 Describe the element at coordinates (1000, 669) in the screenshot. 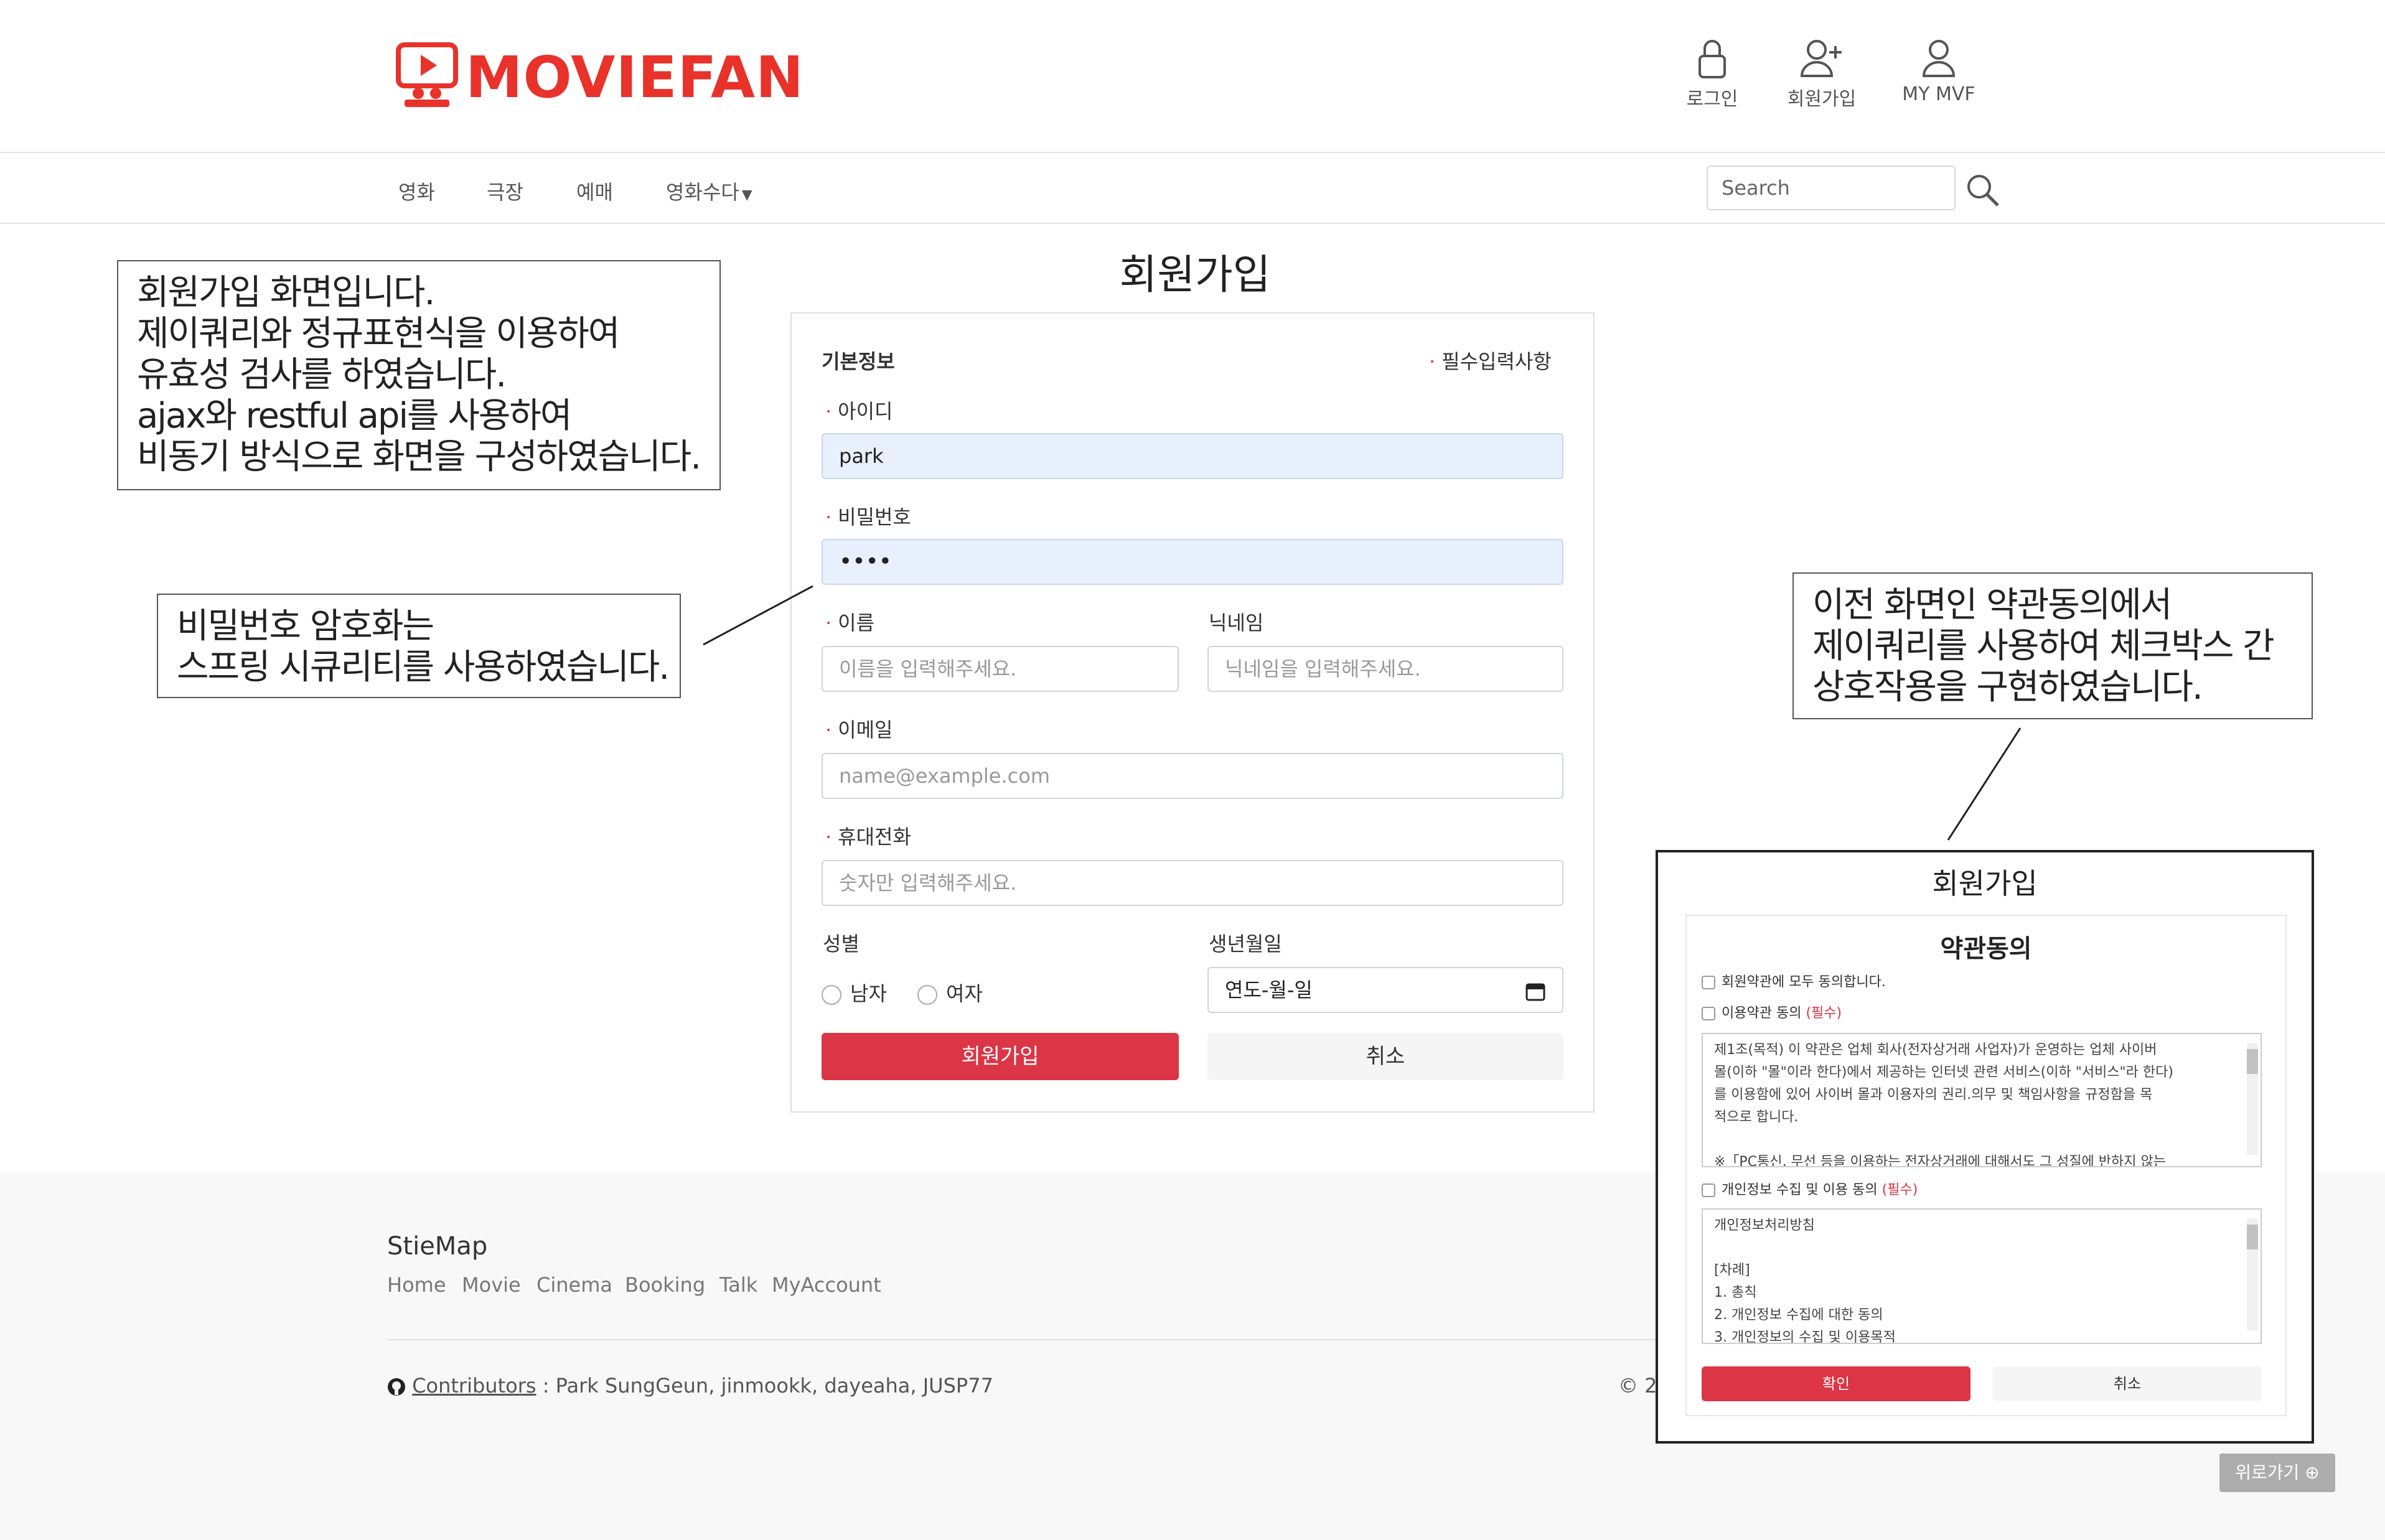

I see `name-field: 이름을 입력해주세요.` at that location.